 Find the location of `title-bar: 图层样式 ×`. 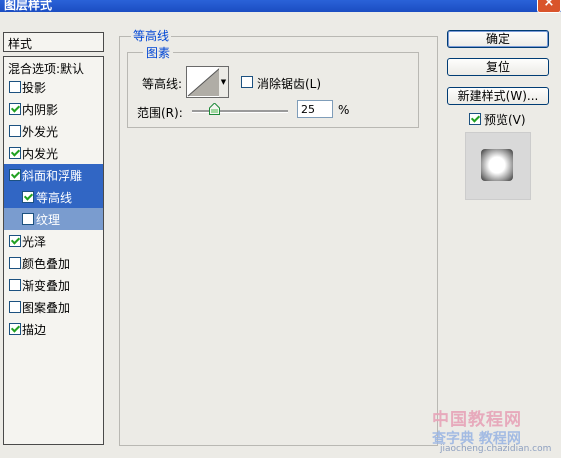

title-bar: 图层样式 × is located at coordinates (280, 6).